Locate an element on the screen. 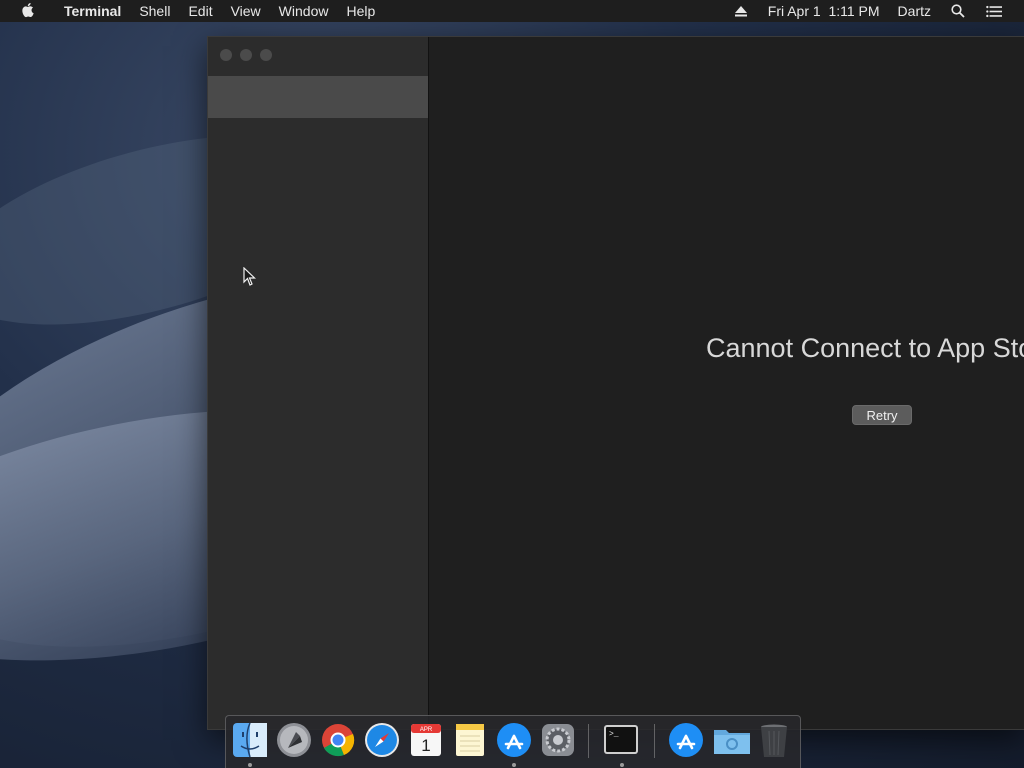 The image size is (1024, 768). terminal-running-indicator is located at coordinates (622, 765).